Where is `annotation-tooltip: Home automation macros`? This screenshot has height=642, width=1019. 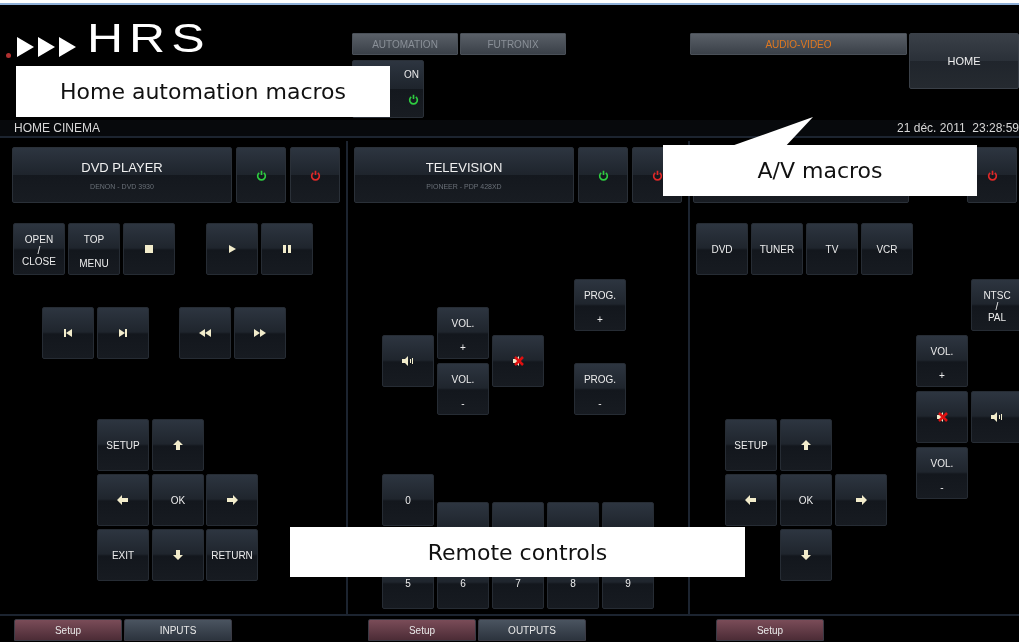 annotation-tooltip: Home automation macros is located at coordinates (203, 91).